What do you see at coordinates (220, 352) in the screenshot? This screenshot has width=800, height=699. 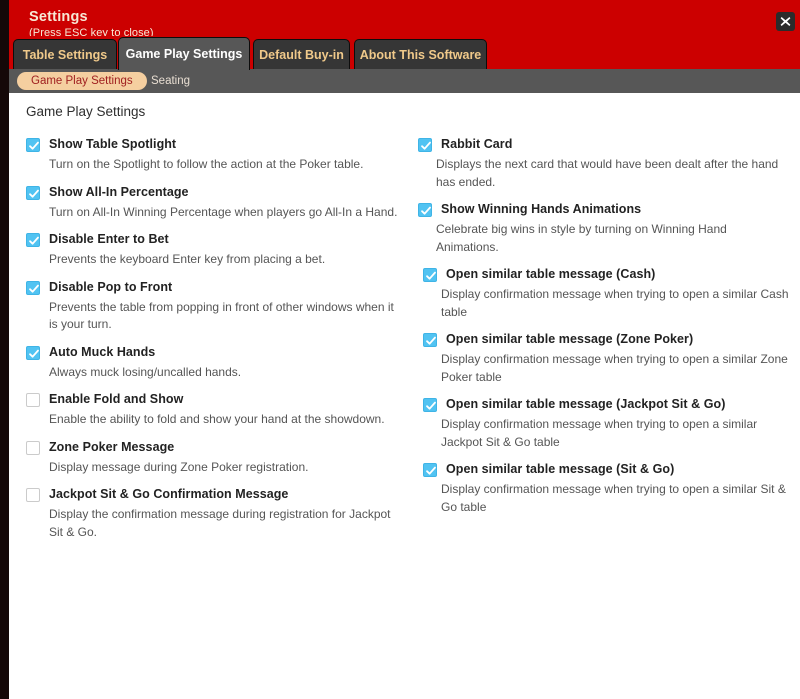 I see `option-header: Auto Muck Hands` at bounding box center [220, 352].